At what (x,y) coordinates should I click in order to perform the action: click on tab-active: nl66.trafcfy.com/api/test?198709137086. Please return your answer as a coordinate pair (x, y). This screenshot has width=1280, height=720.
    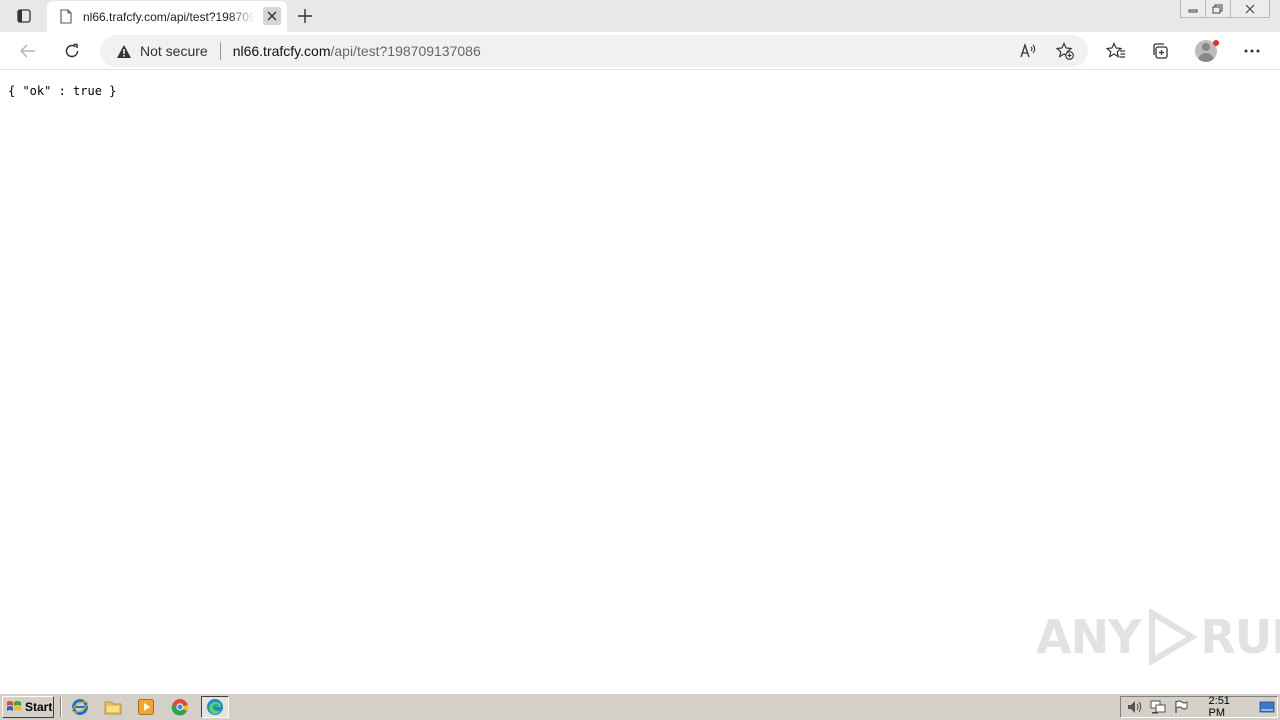
    Looking at the image, I should click on (167, 16).